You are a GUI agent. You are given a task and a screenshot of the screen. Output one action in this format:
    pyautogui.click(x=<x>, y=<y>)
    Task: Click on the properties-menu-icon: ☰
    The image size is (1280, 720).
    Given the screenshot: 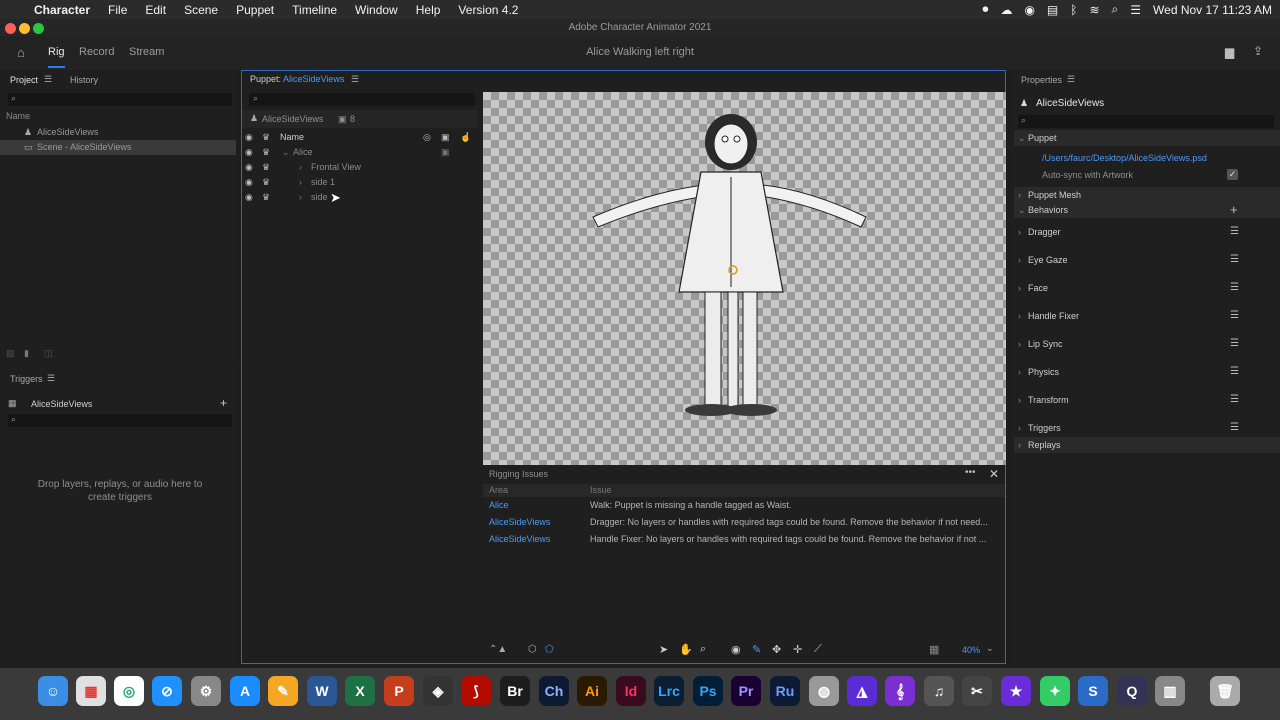 What is the action you would take?
    pyautogui.click(x=1071, y=79)
    